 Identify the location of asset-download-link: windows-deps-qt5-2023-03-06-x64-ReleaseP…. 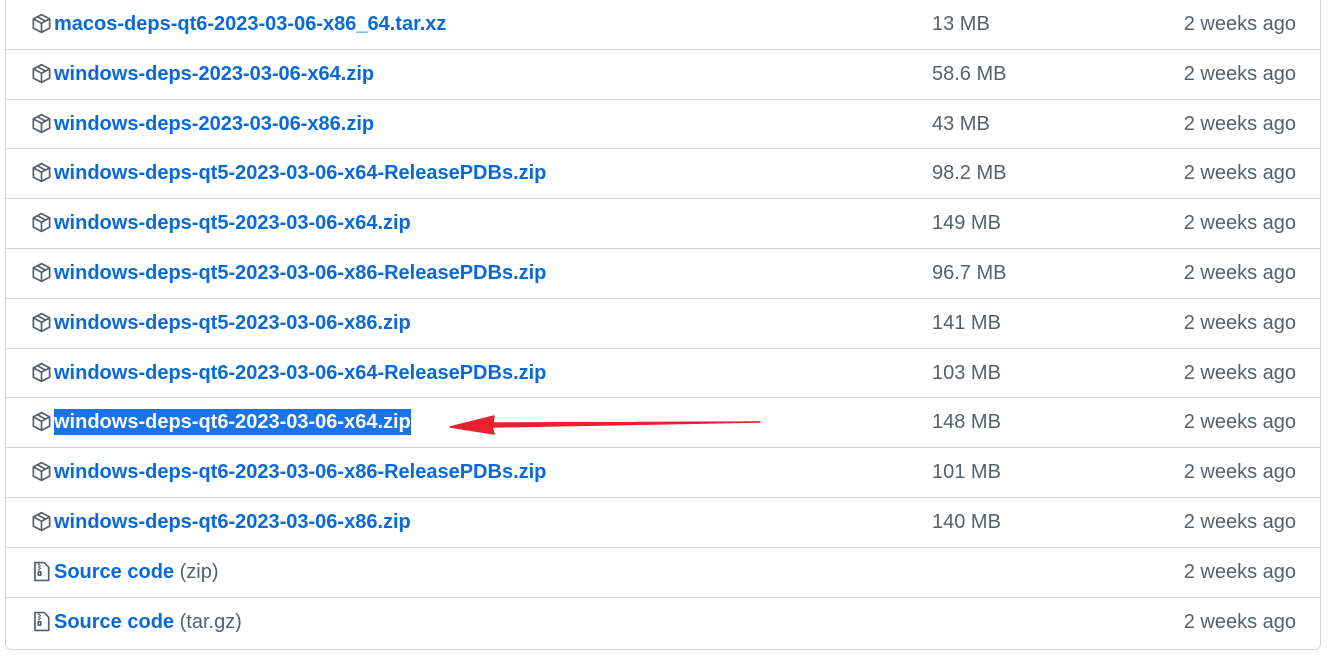
(300, 173).